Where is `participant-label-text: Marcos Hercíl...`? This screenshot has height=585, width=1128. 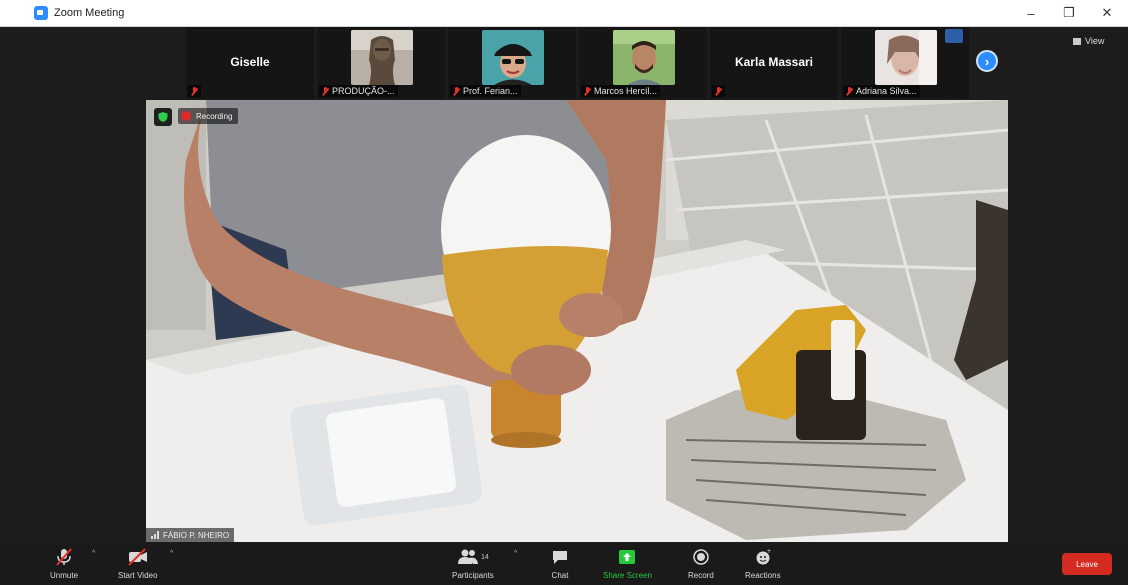 participant-label-text: Marcos Hercíl... is located at coordinates (626, 91).